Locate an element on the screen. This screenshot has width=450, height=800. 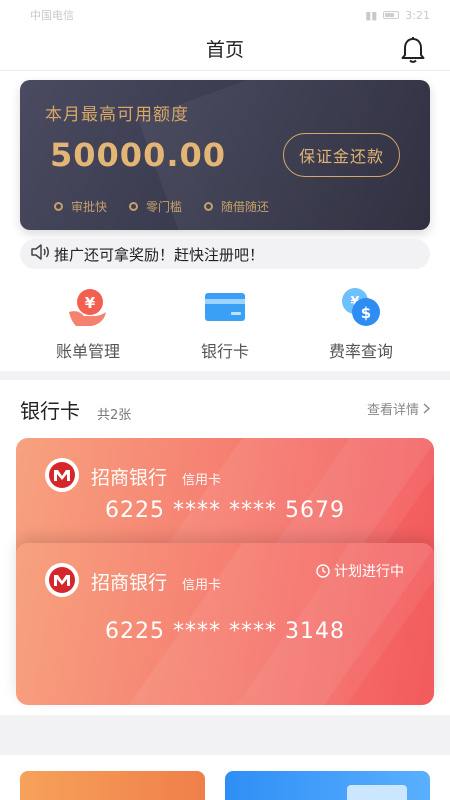
credit-tag-label: 审批快 is located at coordinates (89, 207).